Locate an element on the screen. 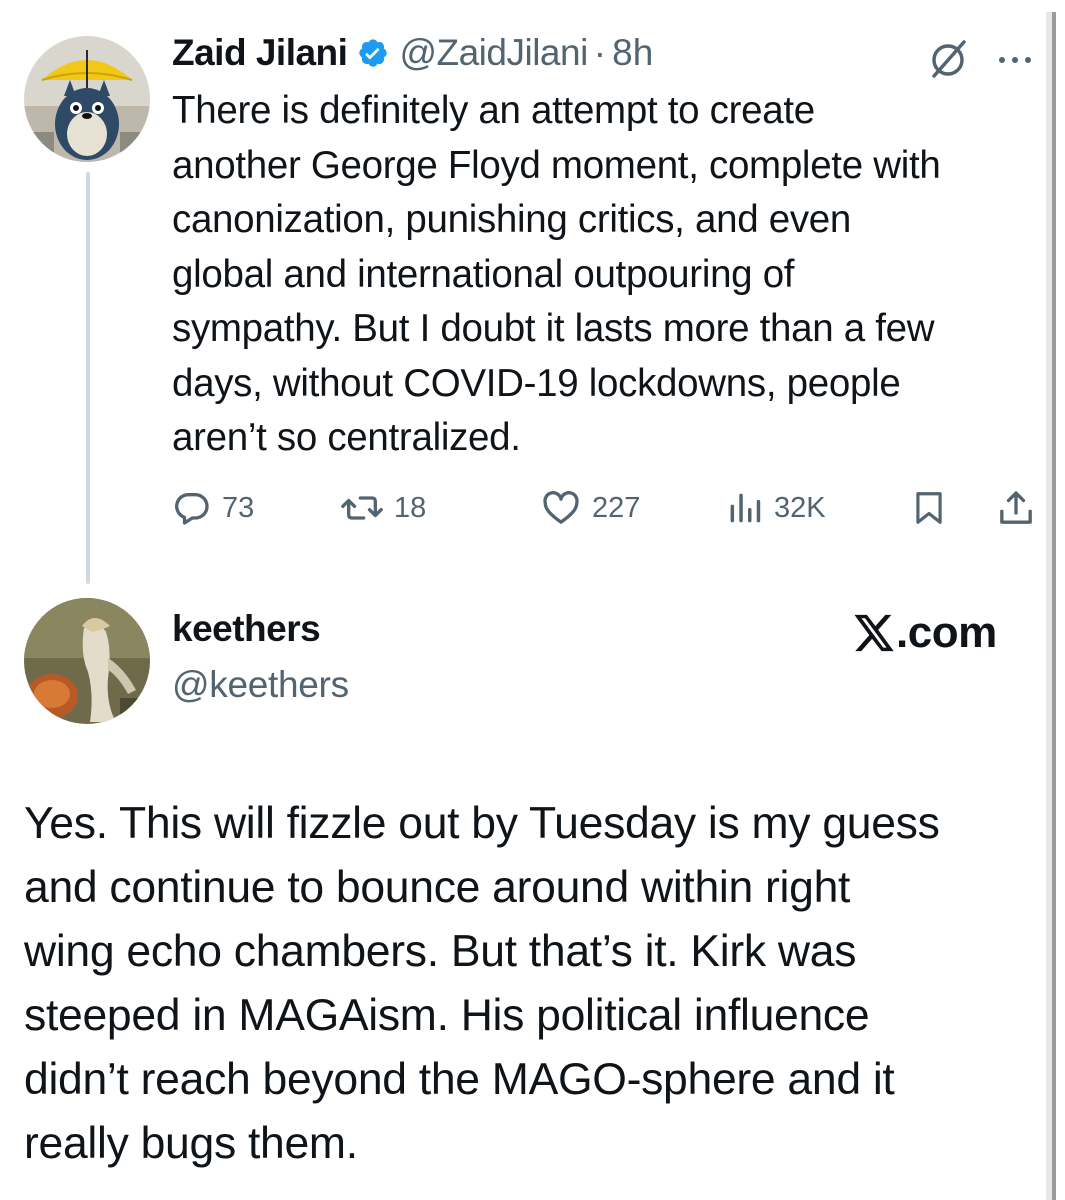 This screenshot has width=1065, height=1200. tweet-text-line: aren’t so centralized. is located at coordinates (346, 437).